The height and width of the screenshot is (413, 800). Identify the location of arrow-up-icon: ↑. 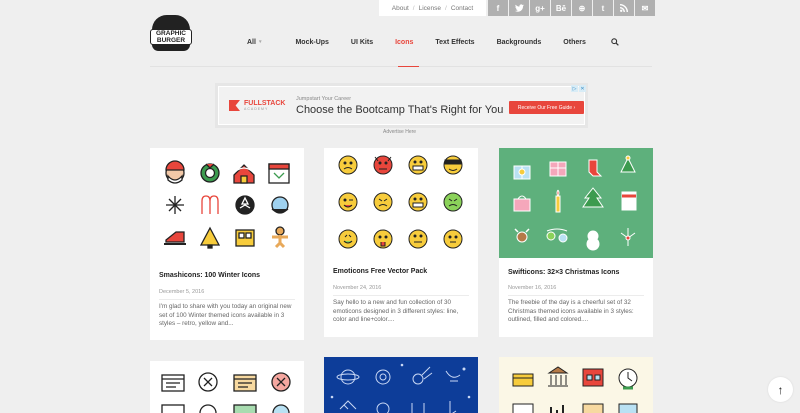
(780, 389).